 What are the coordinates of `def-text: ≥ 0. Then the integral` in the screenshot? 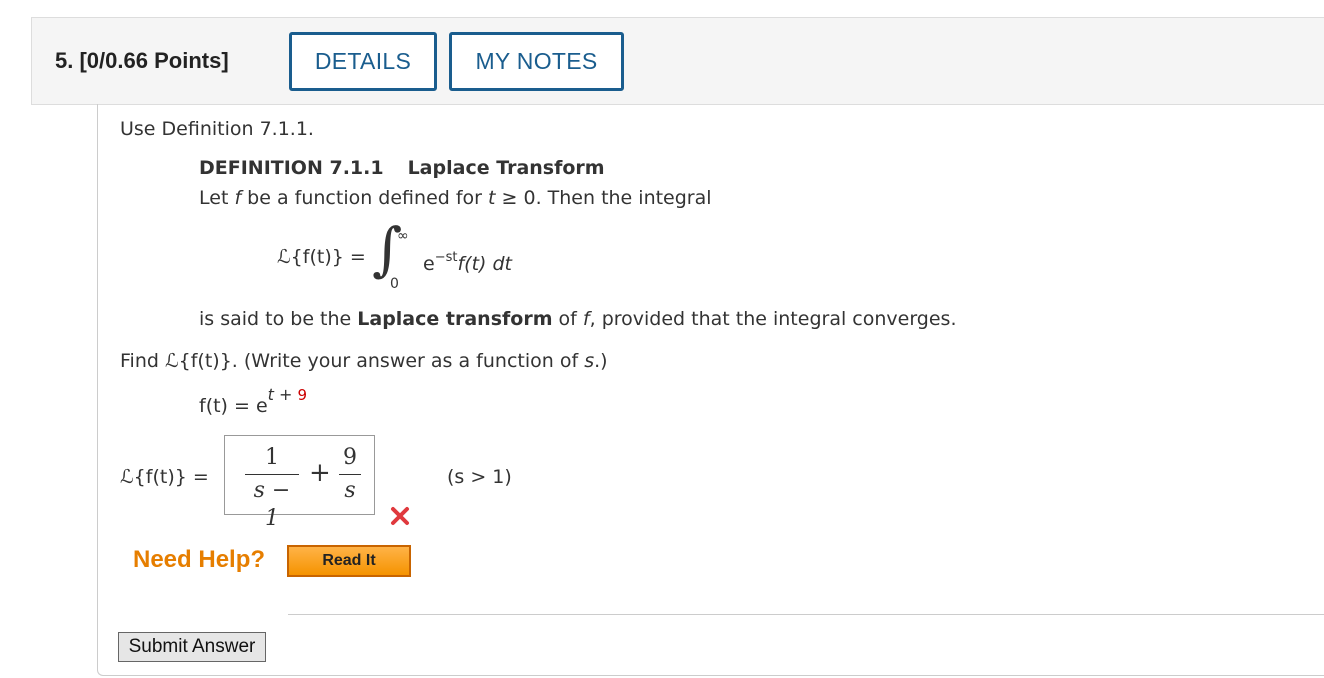 It's located at (603, 198).